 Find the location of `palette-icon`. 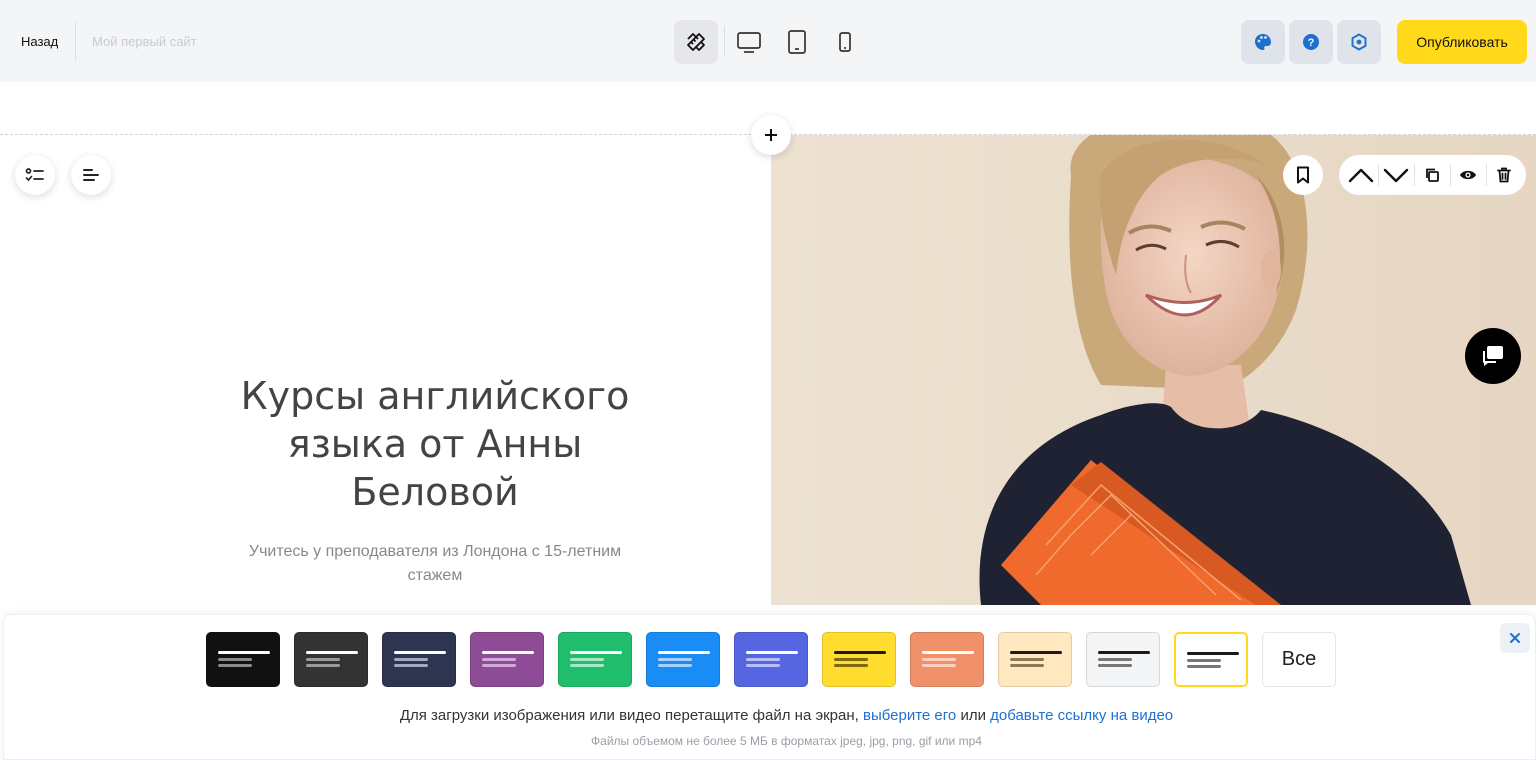

palette-icon is located at coordinates (1263, 42).